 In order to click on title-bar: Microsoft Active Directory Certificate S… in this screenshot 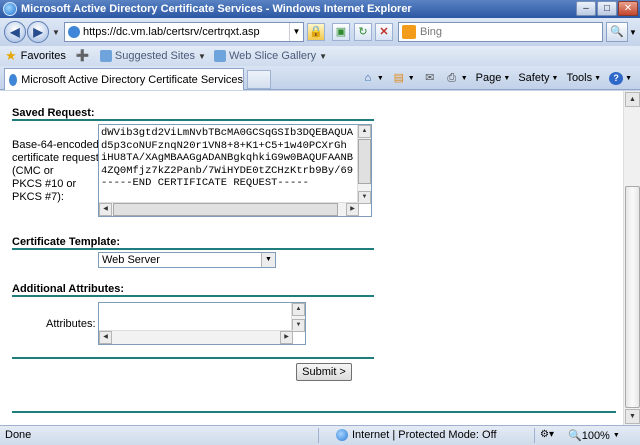, I will do `click(320, 9)`.